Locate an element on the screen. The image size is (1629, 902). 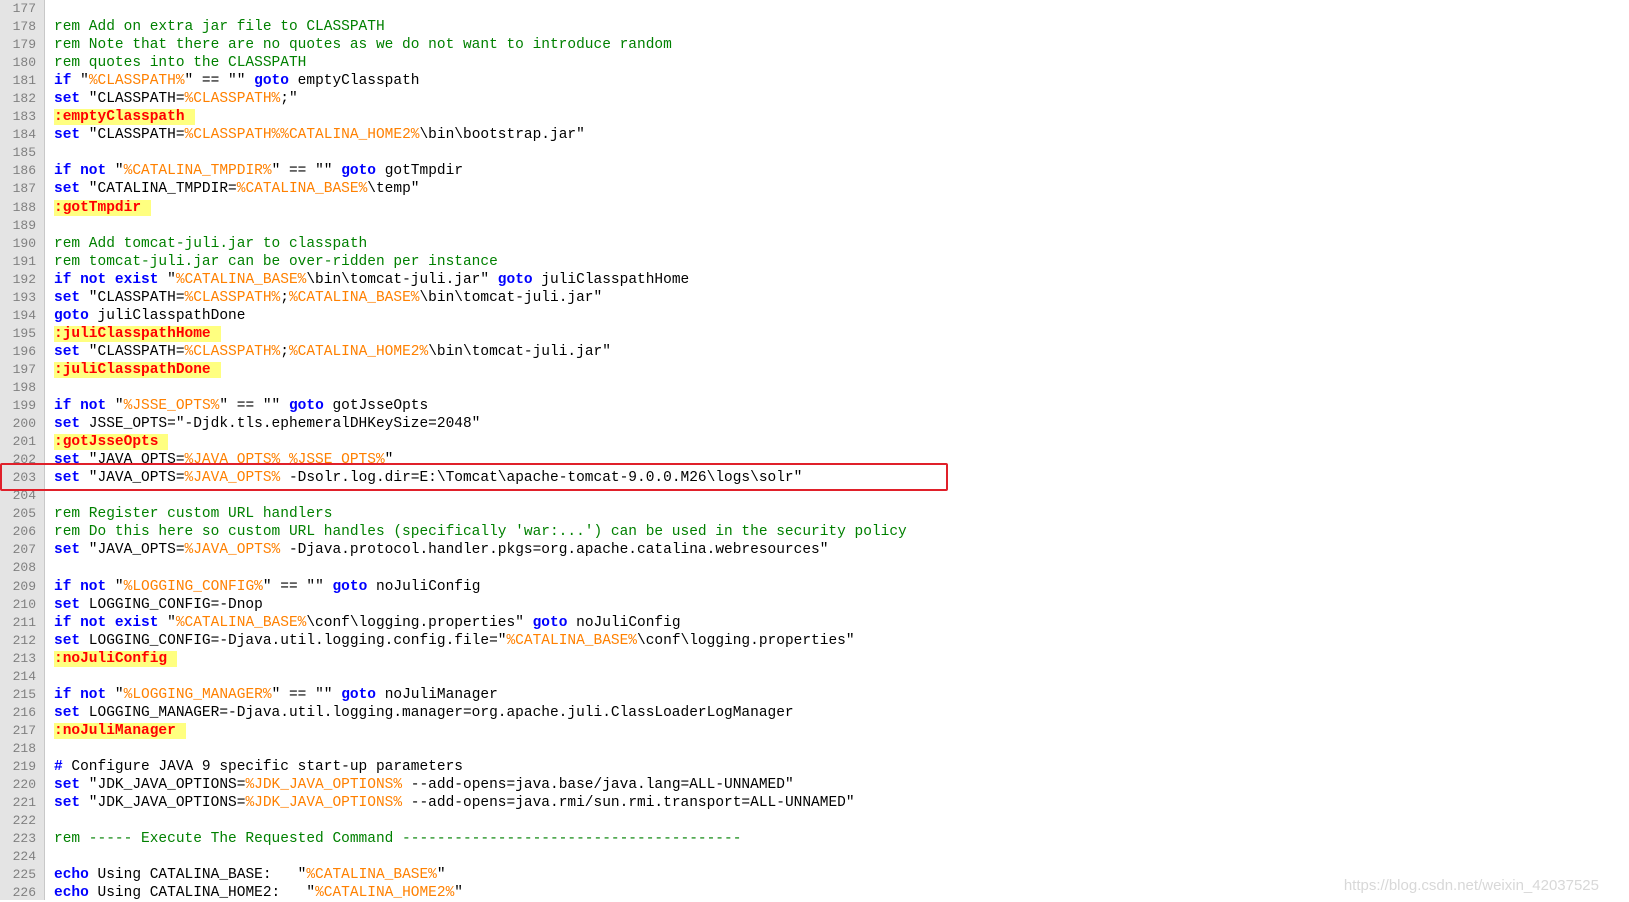
code-line: 190 rem Add tomcat-juli.jar to classpath is located at coordinates (814, 244).